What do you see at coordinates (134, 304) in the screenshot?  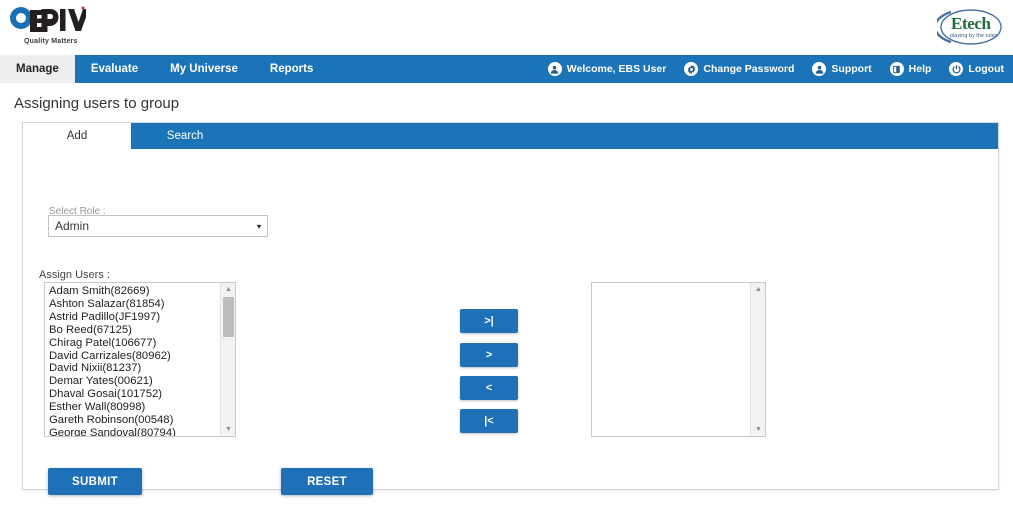 I see `list-item: Ashton Salazar(81854)` at bounding box center [134, 304].